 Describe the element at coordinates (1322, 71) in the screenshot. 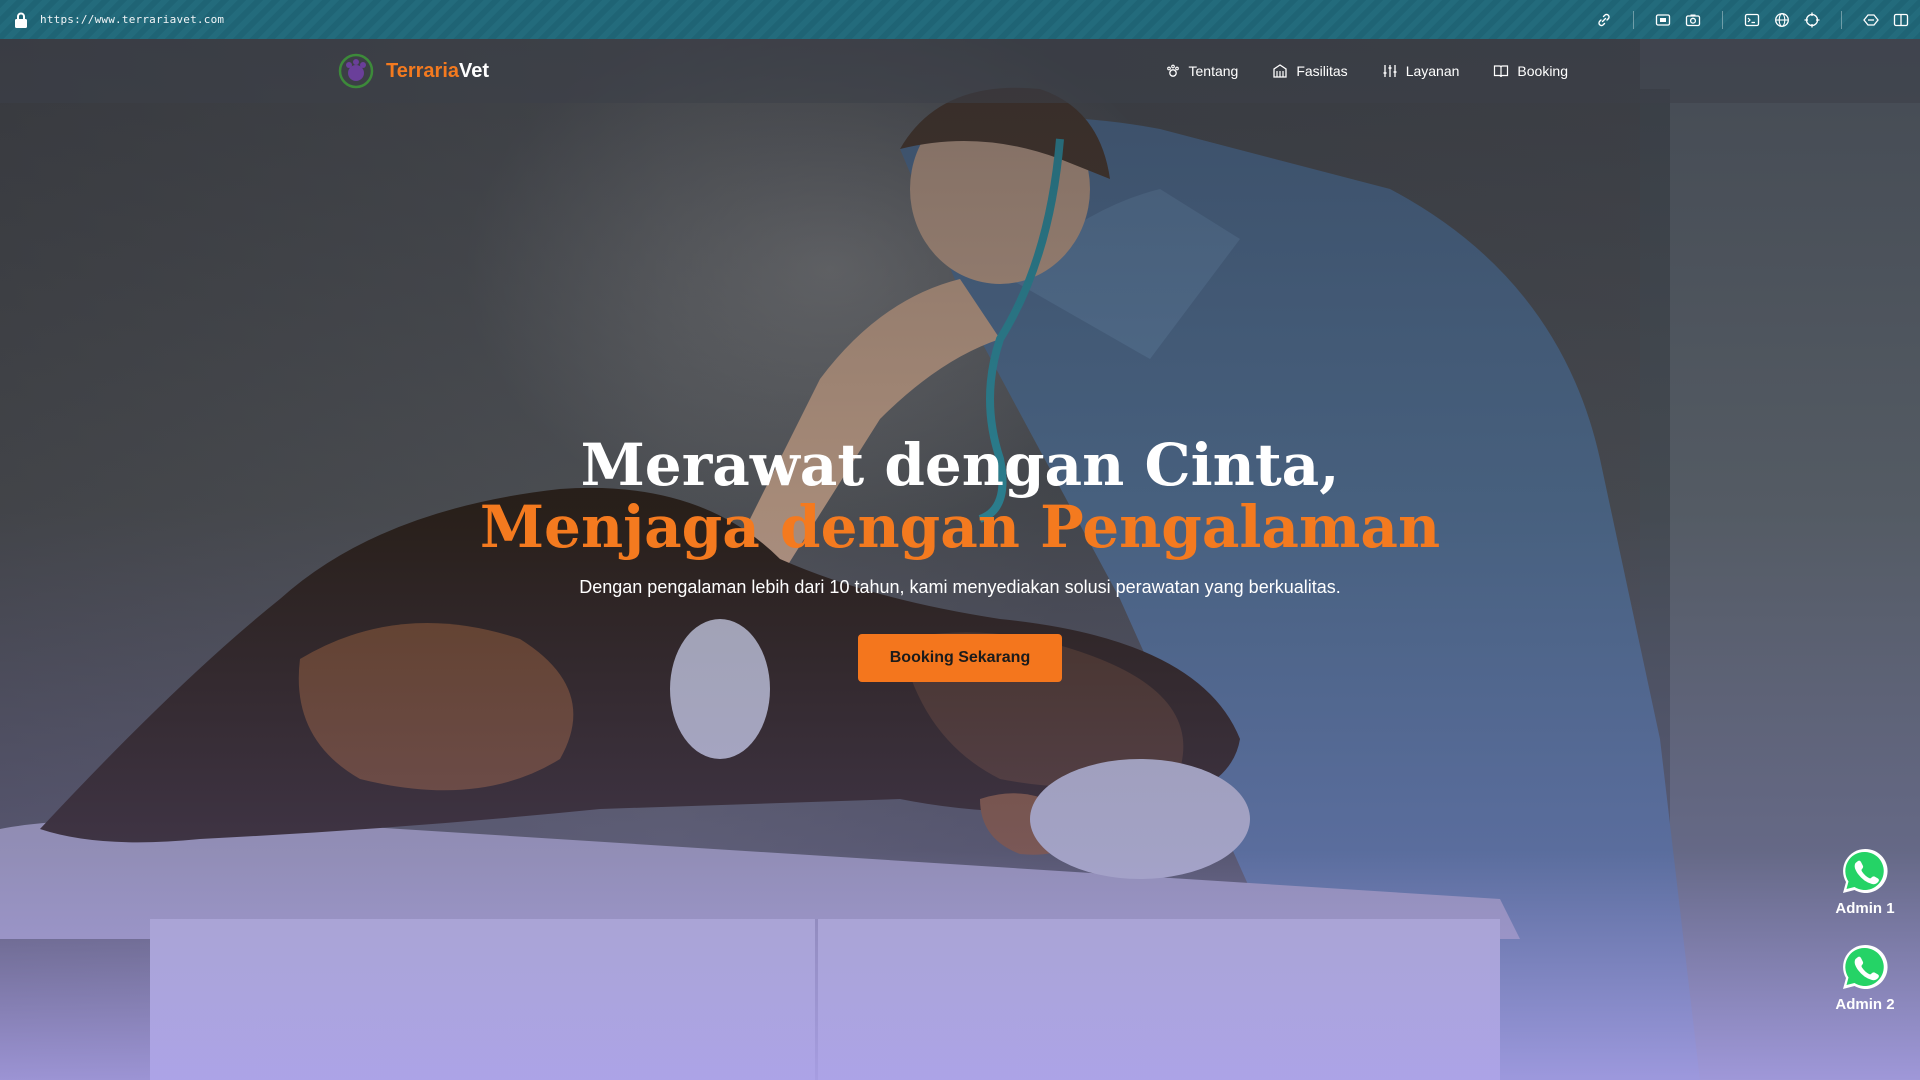

I see `nav-label: Fasilitas` at that location.